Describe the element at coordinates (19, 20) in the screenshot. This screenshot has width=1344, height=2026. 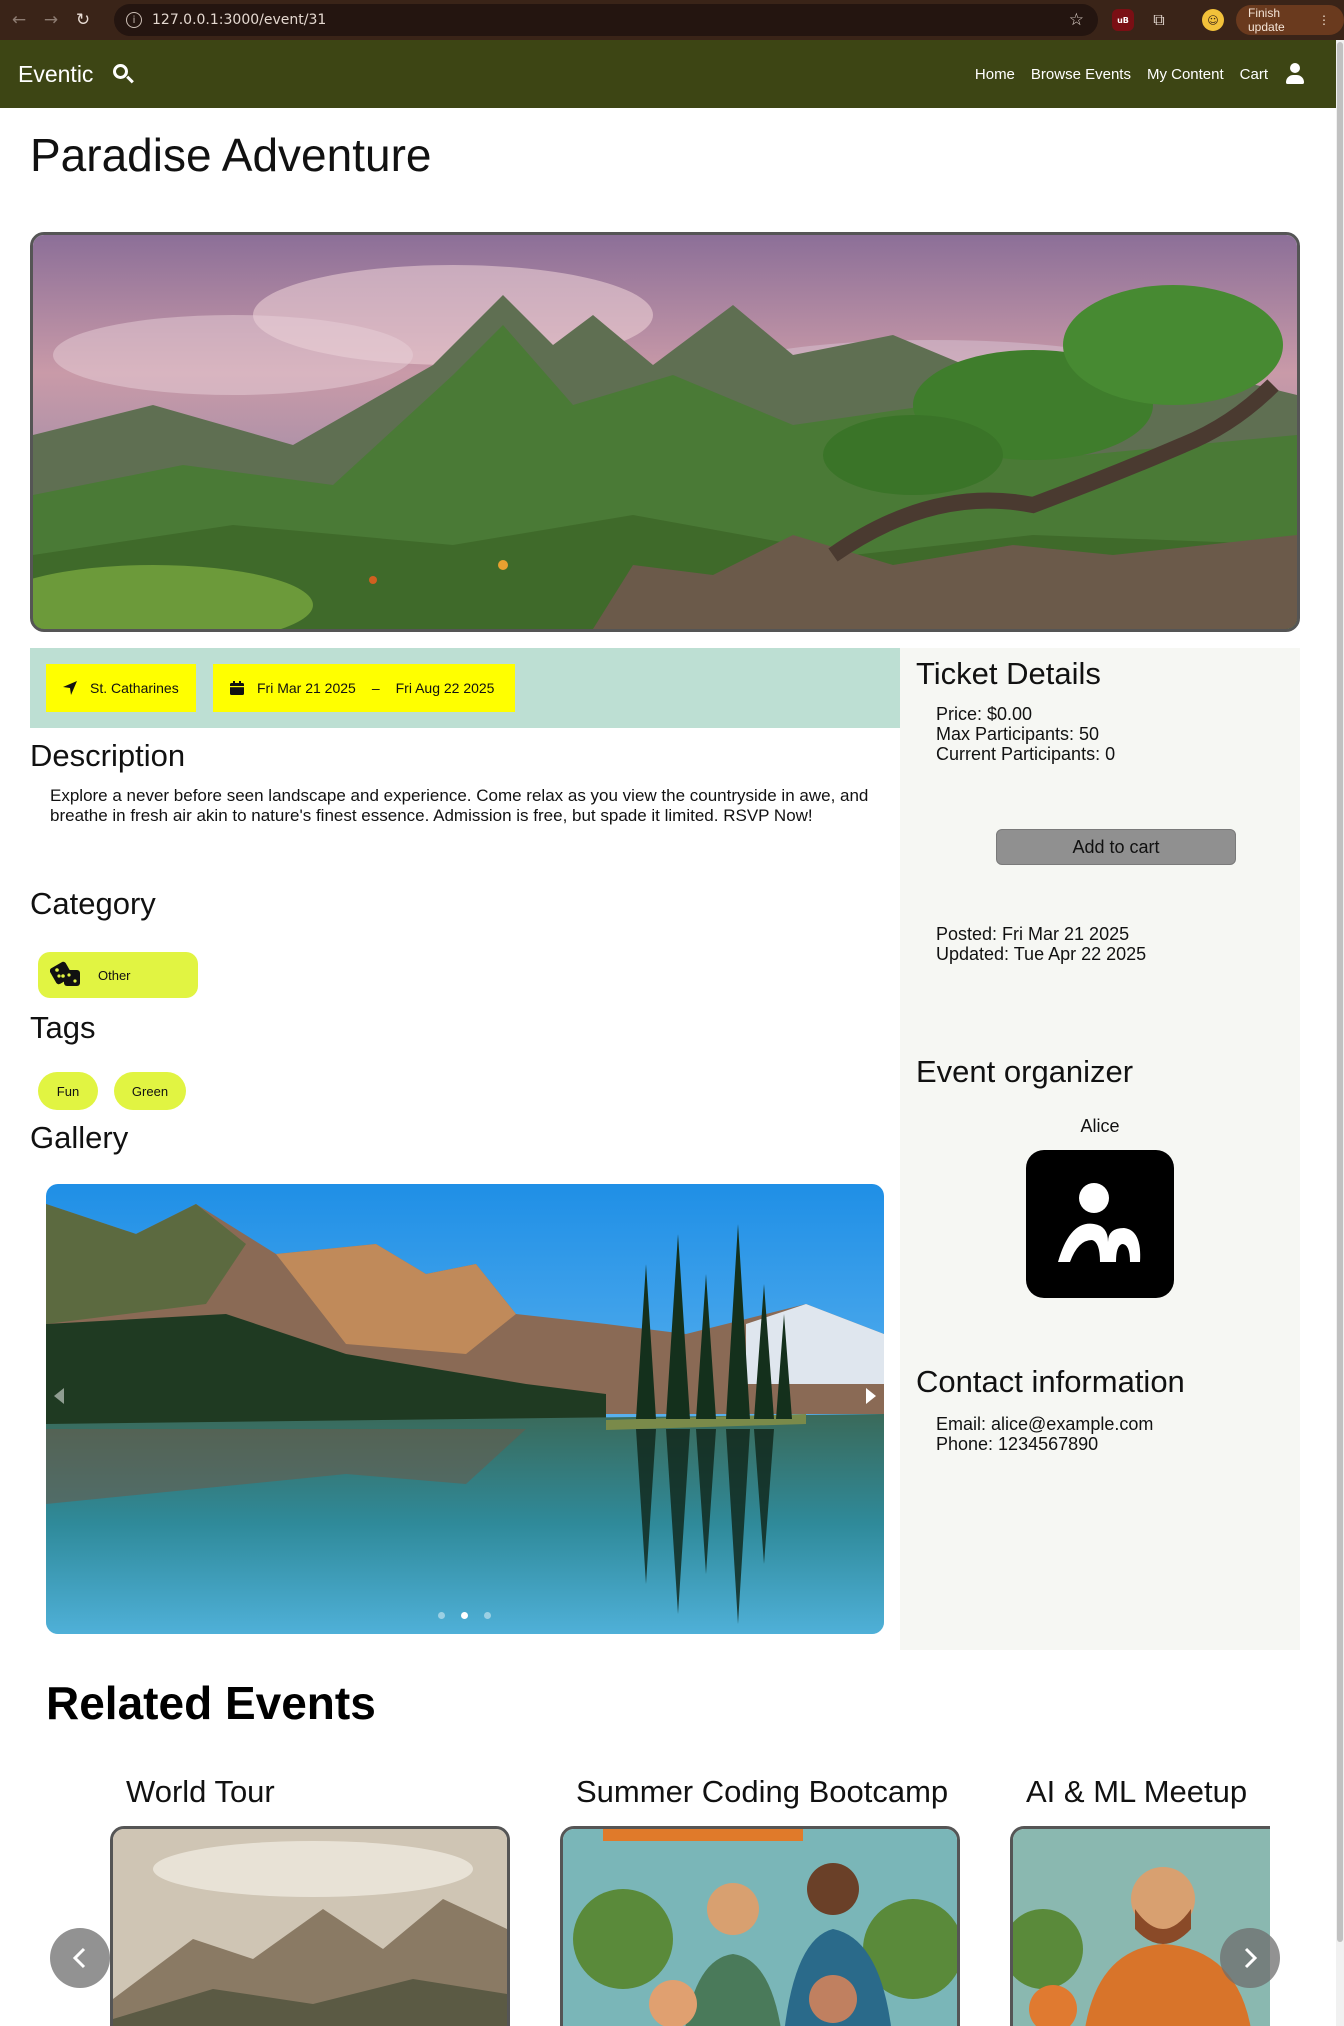
I see `back-icon: ←` at that location.